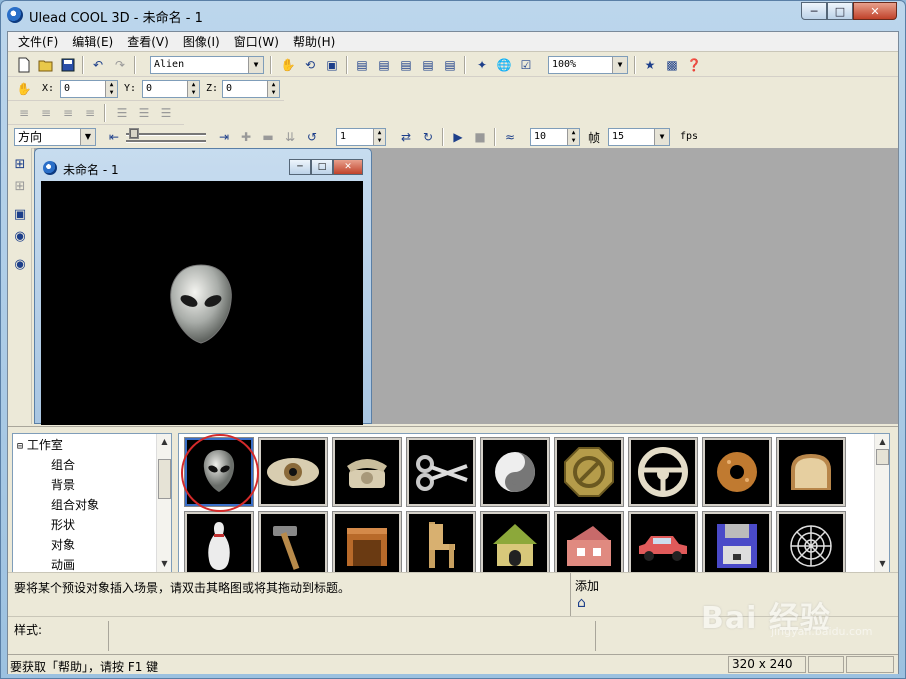 Image resolution: width=906 pixels, height=679 pixels. Describe the element at coordinates (322, 167) in the screenshot. I see `doc-maximize-button: □` at that location.